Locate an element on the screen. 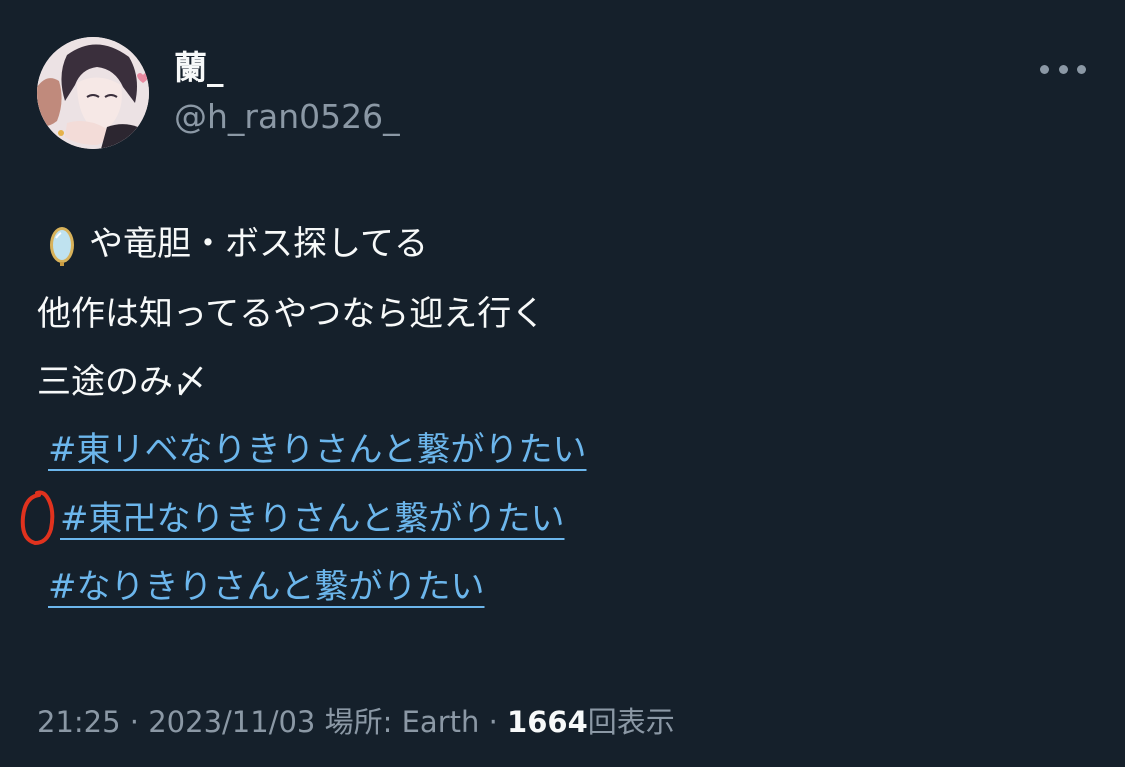  tweet-text: や竜胆・ボス探してる is located at coordinates (258, 244).